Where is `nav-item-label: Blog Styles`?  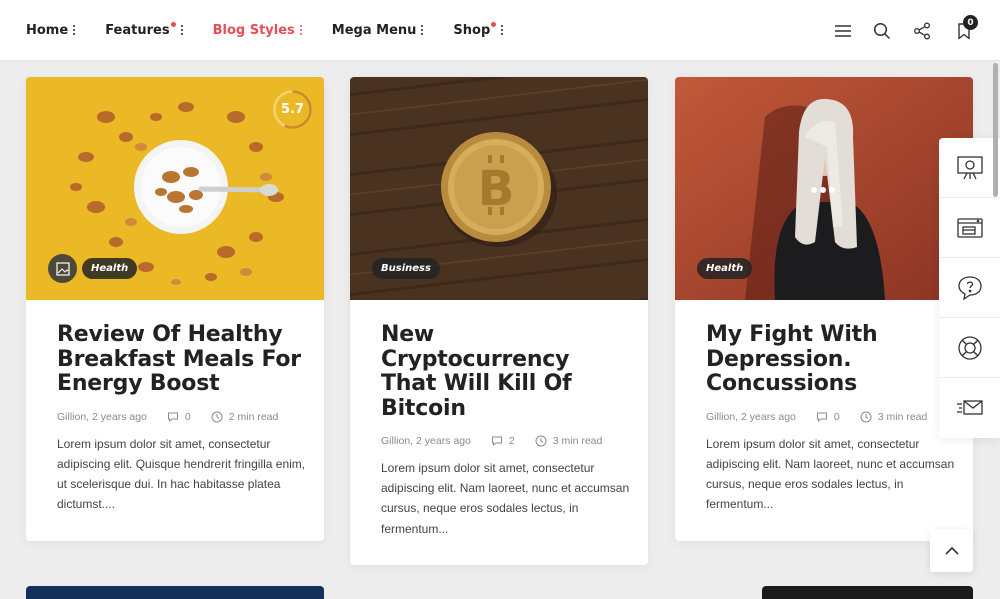 nav-item-label: Blog Styles is located at coordinates (253, 30).